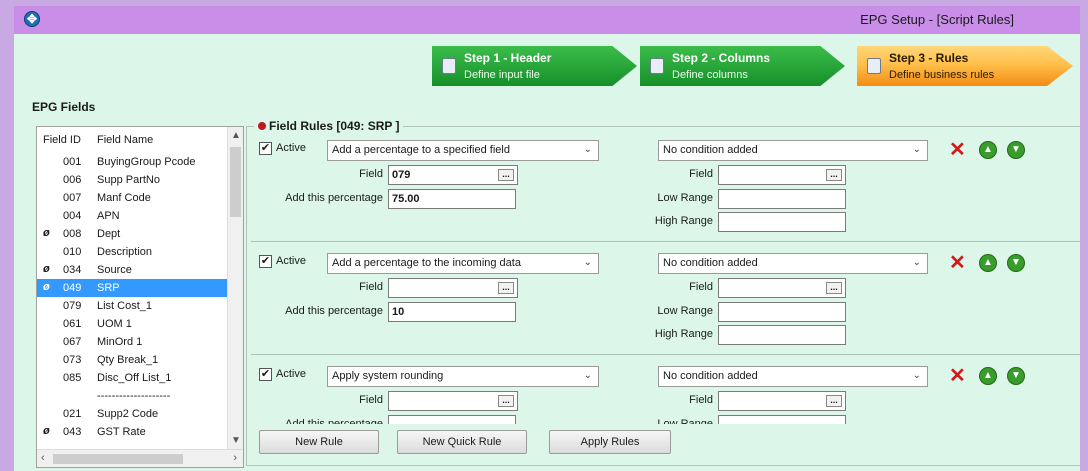 The image size is (1088, 471). Describe the element at coordinates (62, 140) in the screenshot. I see `col-field-id: Field ID` at that location.